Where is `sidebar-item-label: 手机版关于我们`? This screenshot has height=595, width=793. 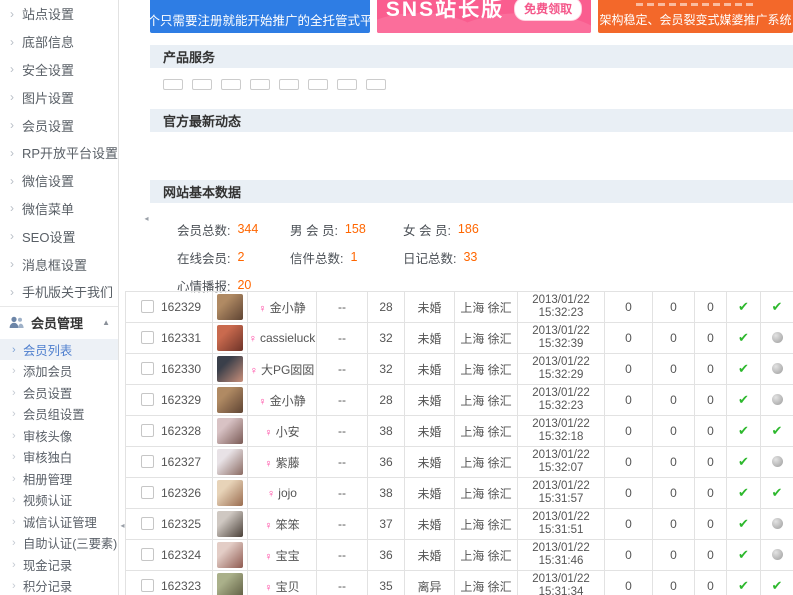
sidebar-item-label: 手机版关于我们 is located at coordinates (68, 293).